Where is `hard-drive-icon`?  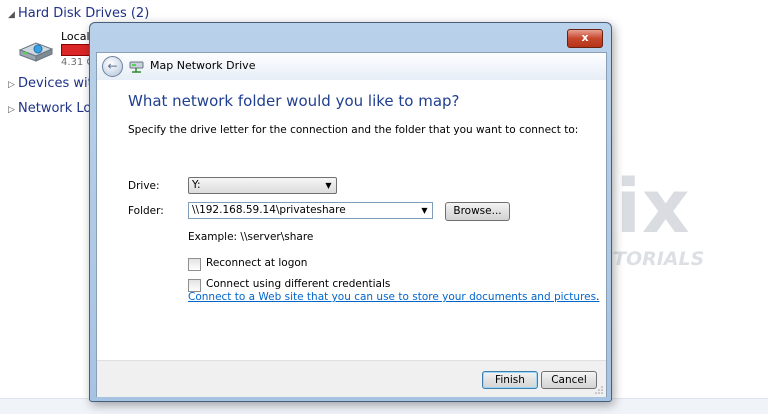 hard-drive-icon is located at coordinates (36, 51).